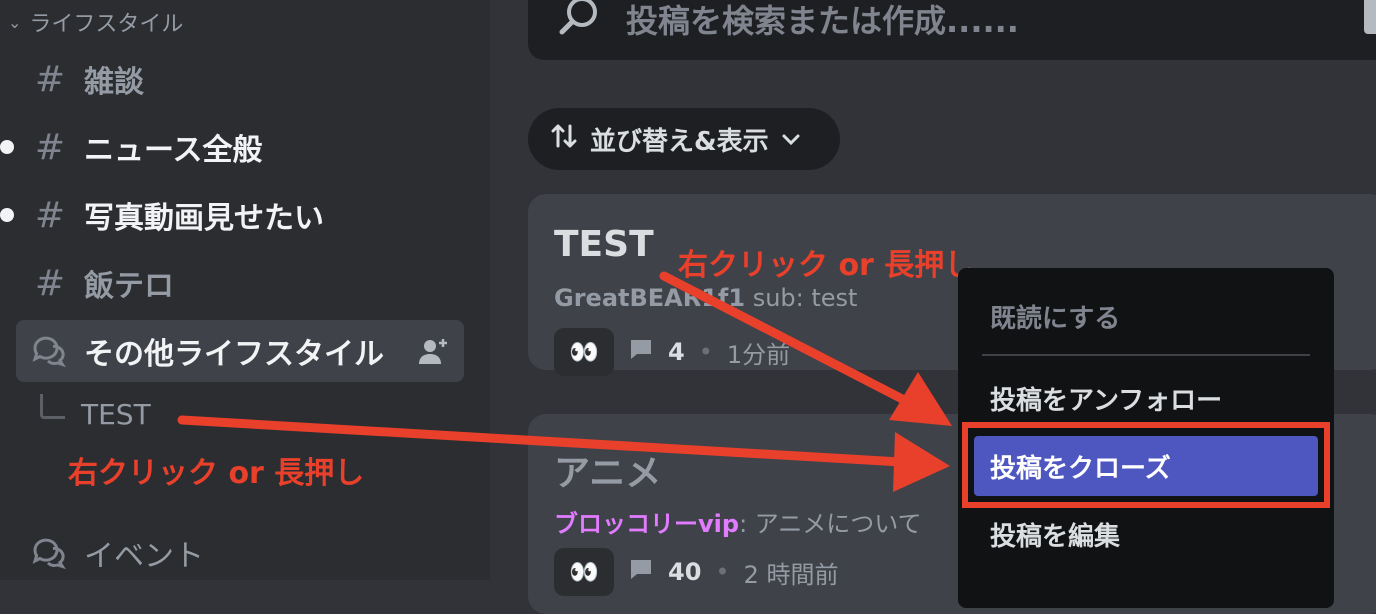 This screenshot has width=1376, height=614. I want to click on sort-view-button: 並び替え&表示, so click(684, 139).